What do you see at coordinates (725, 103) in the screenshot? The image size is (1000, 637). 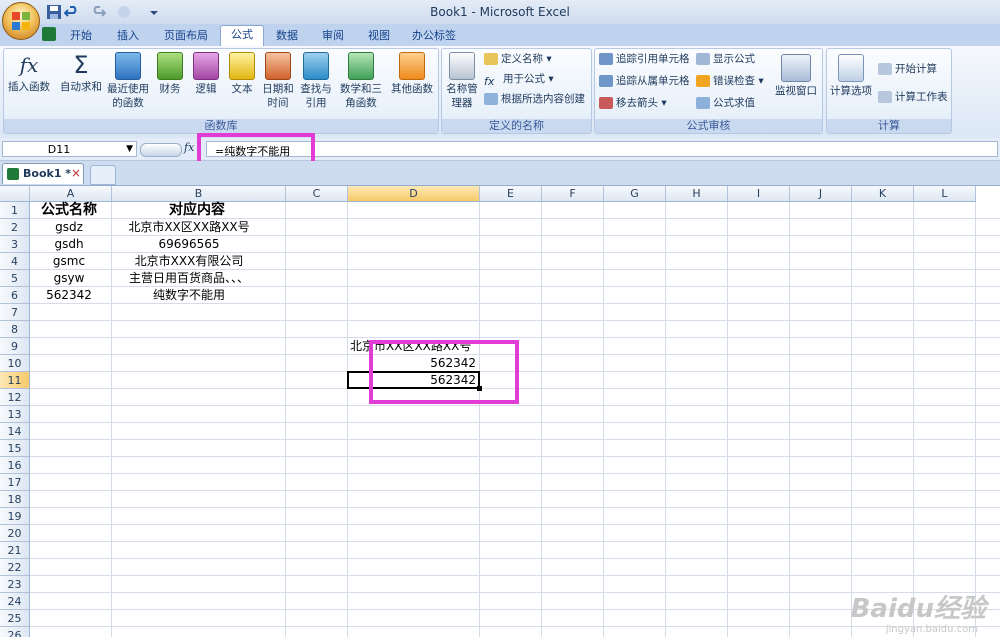 I see `evaluate-formula-button: 公式求值` at bounding box center [725, 103].